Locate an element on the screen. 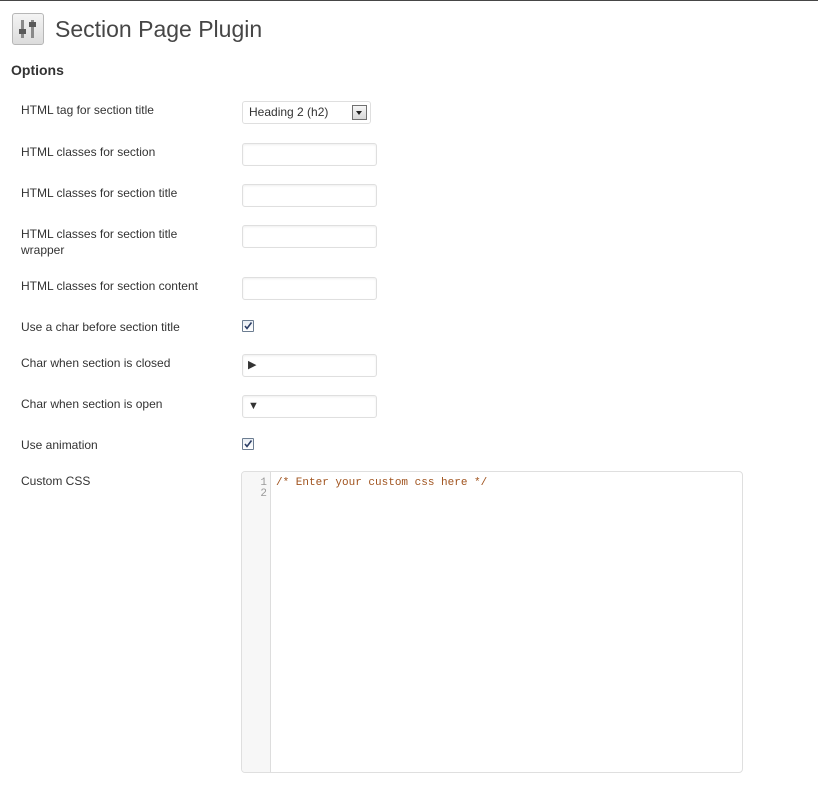 This screenshot has width=818, height=789. use-char-checkbox is located at coordinates (248, 326).